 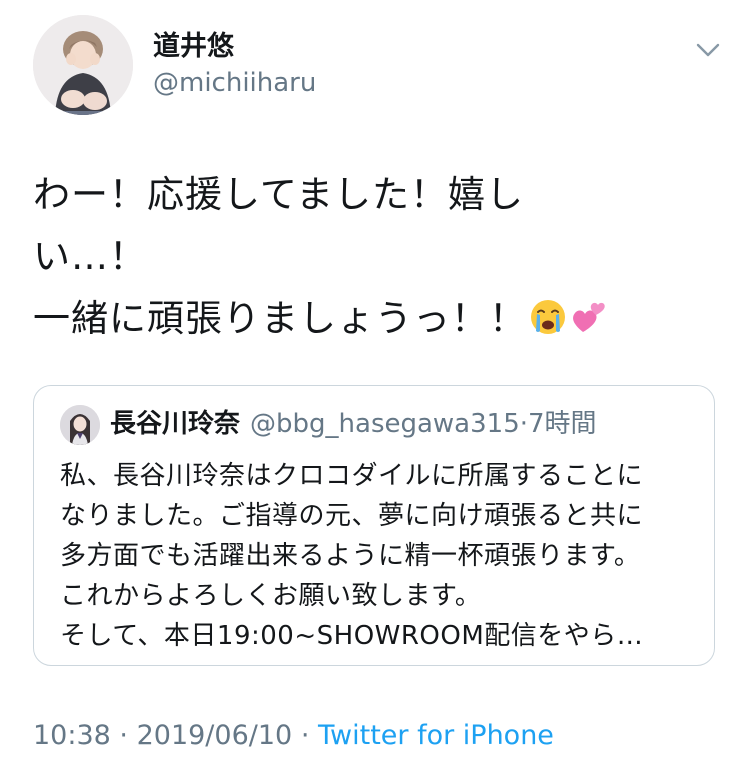 I want to click on crying-face-emoji, so click(x=548, y=313).